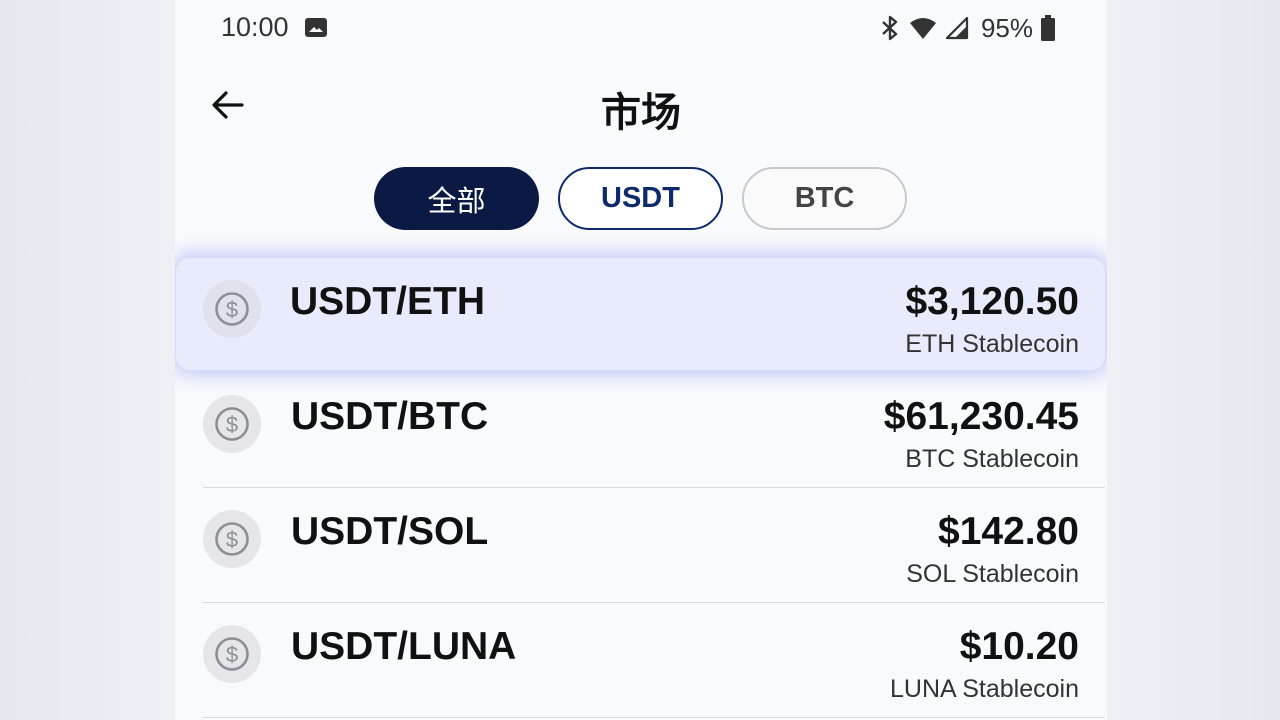 The height and width of the screenshot is (720, 1280). What do you see at coordinates (992, 301) in the screenshot?
I see `market-price: $3,120.50` at bounding box center [992, 301].